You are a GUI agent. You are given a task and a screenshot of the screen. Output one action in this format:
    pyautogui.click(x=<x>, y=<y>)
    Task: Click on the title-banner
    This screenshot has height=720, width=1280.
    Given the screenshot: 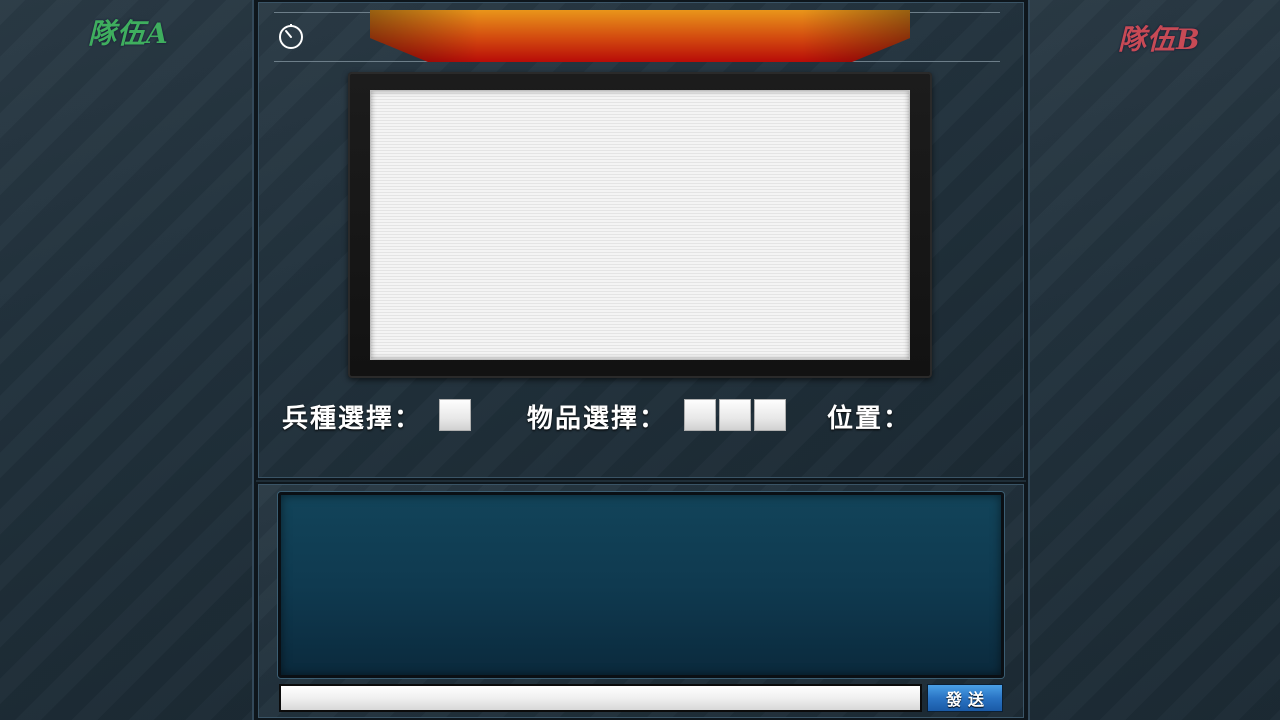 What is the action you would take?
    pyautogui.click(x=640, y=36)
    